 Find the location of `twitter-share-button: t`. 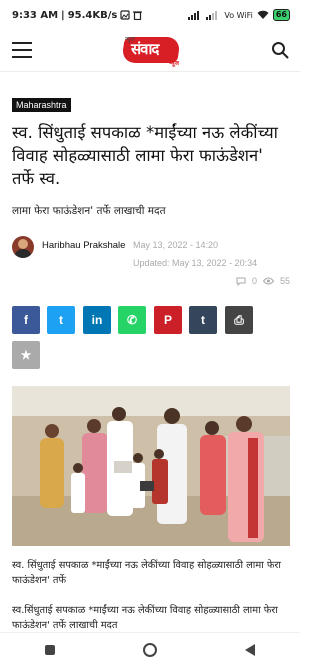

twitter-share-button: t is located at coordinates (61, 320).